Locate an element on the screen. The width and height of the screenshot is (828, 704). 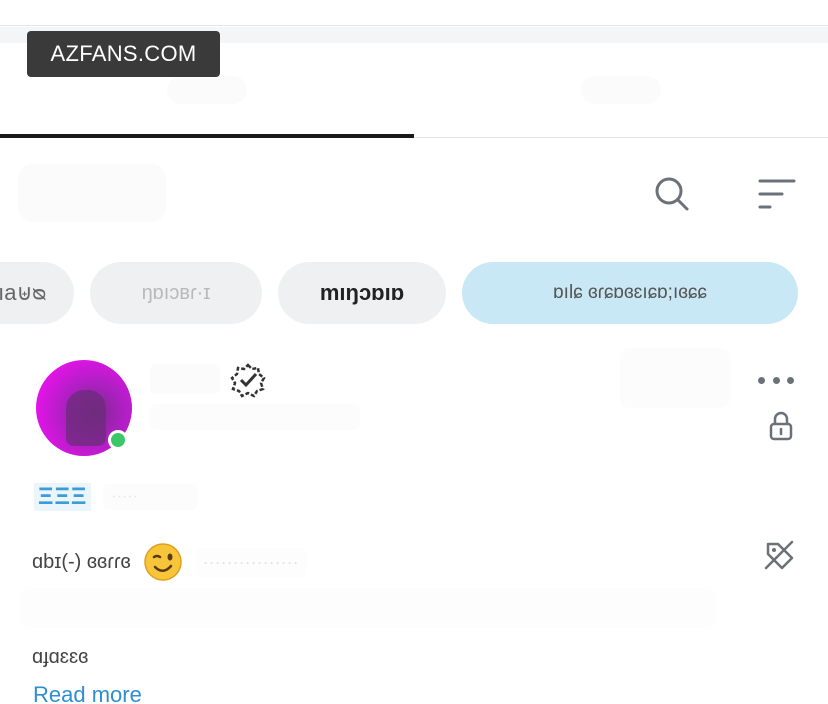
more-options-button is located at coordinates (776, 380).